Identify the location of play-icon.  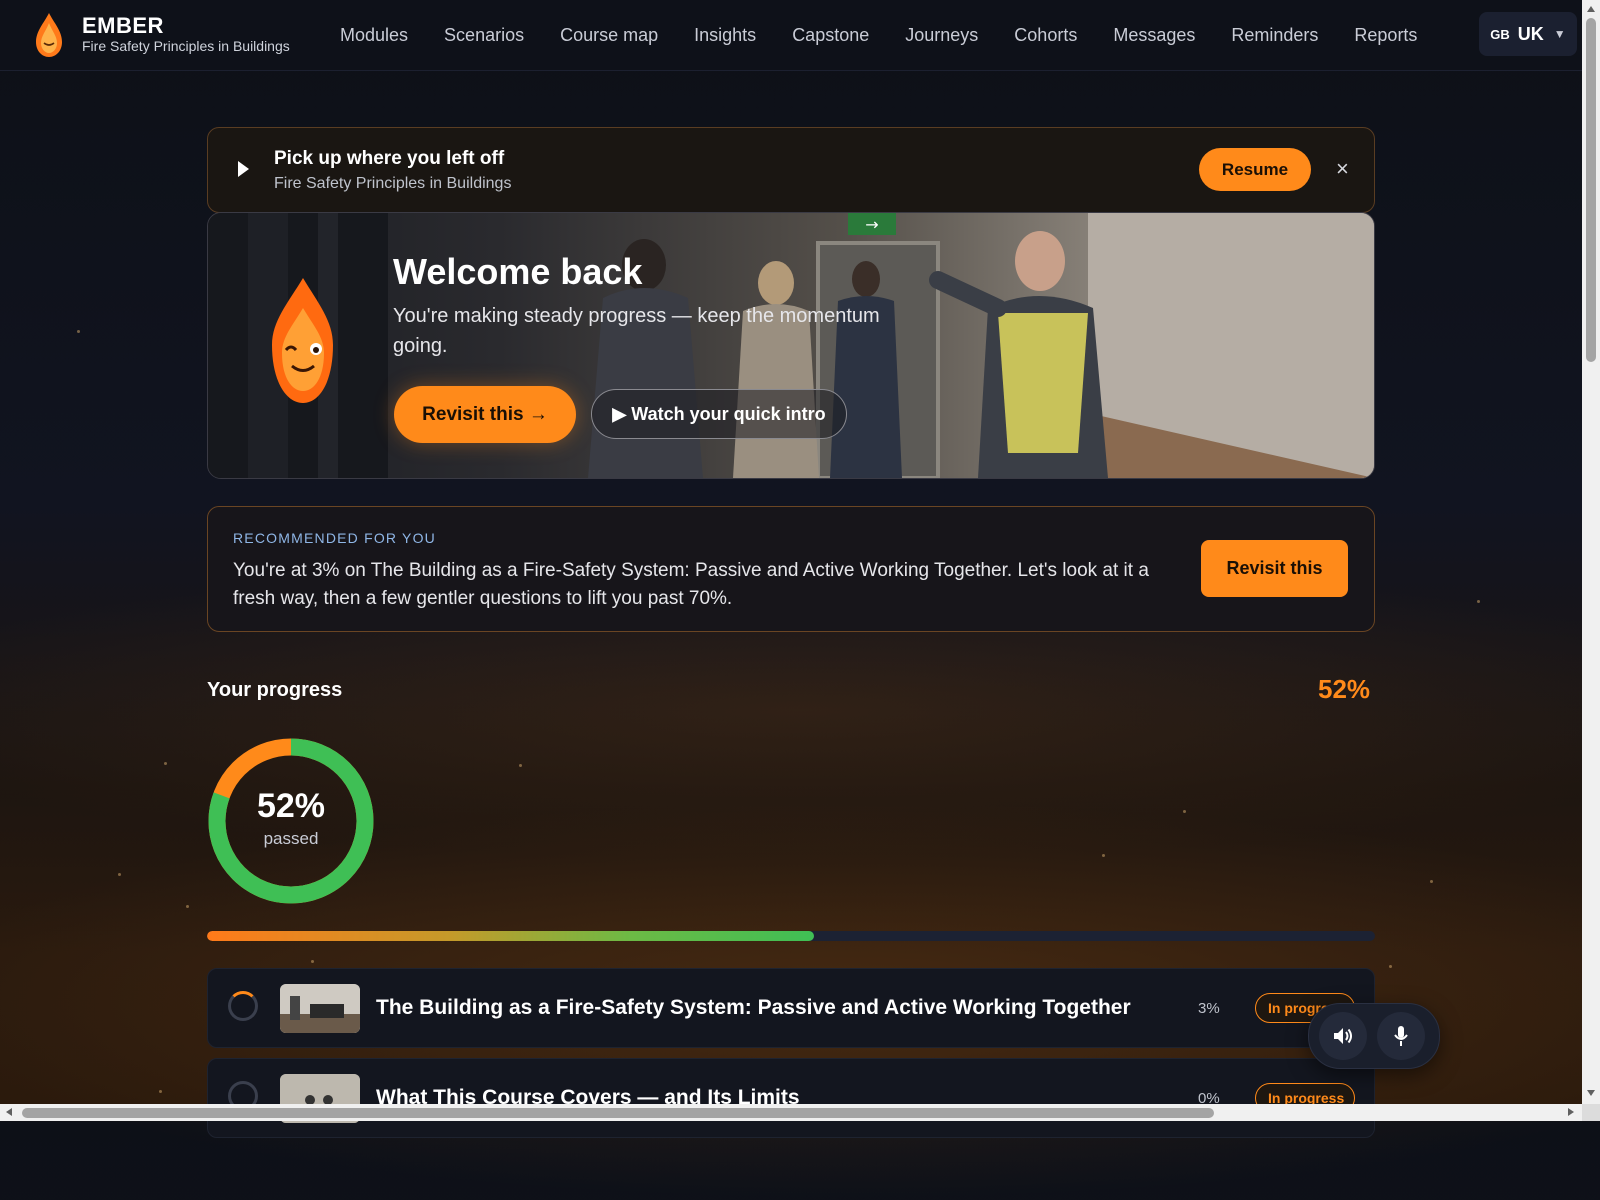
(243, 169).